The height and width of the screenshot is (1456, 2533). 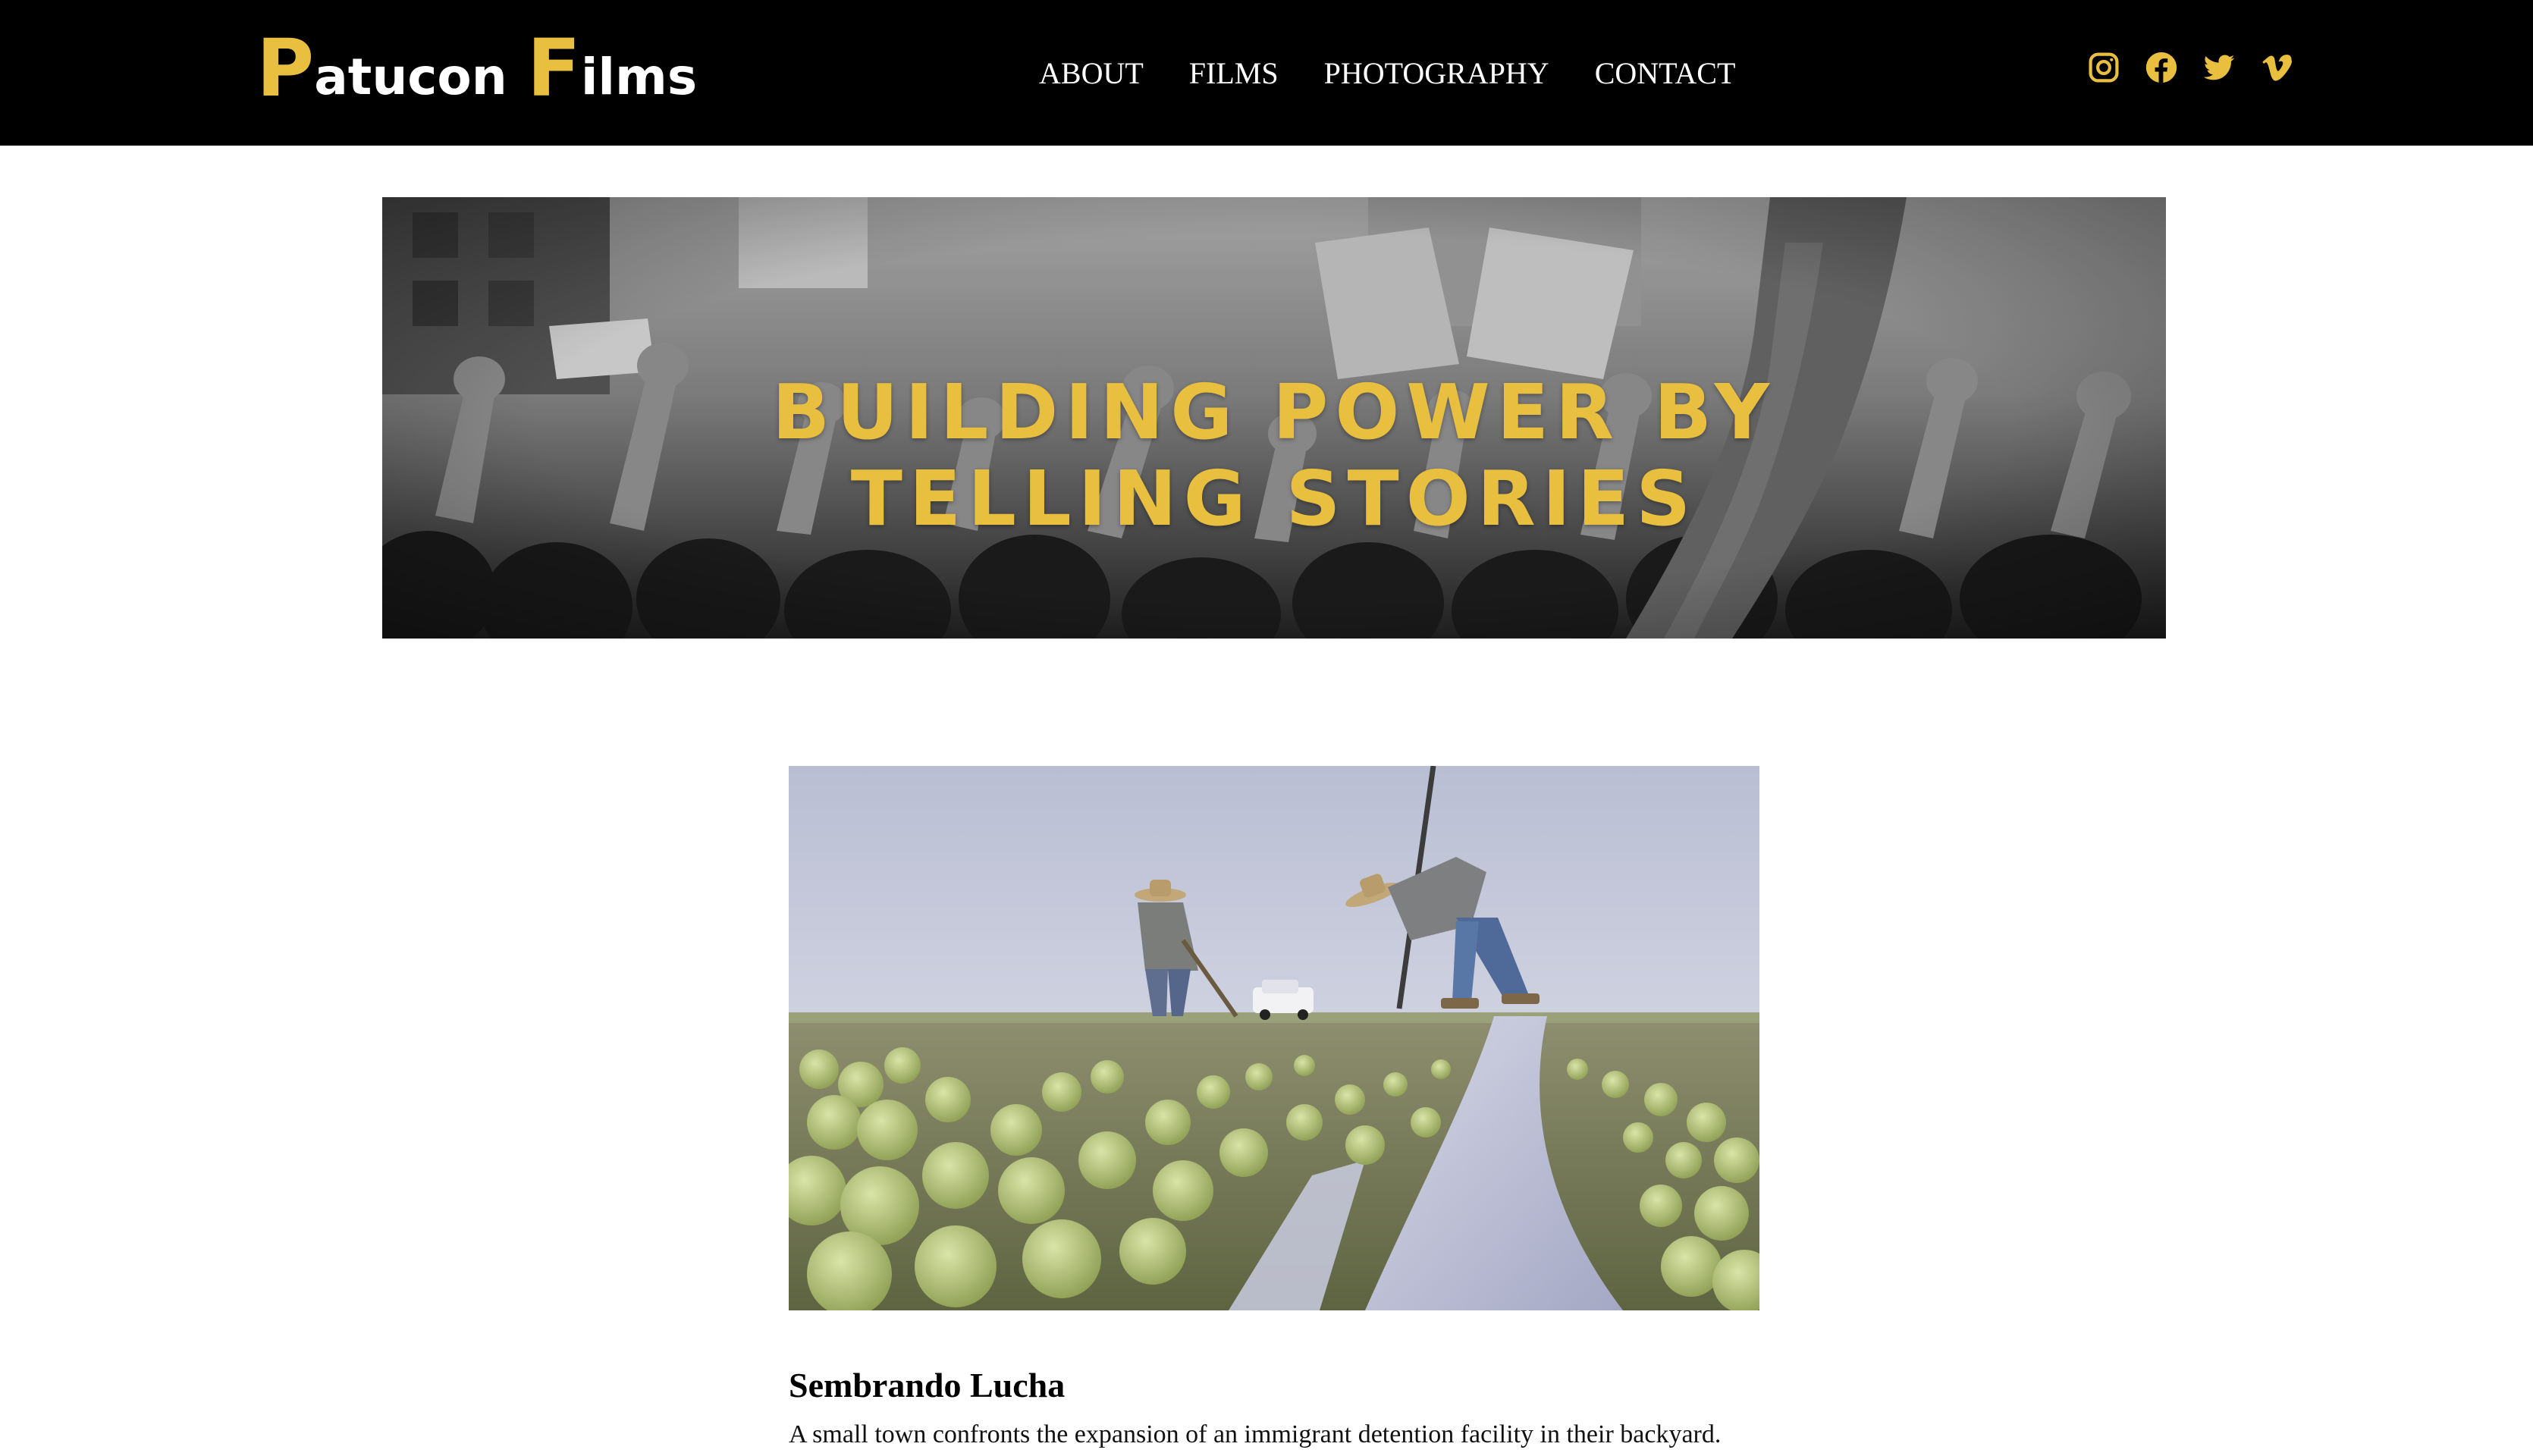 I want to click on logo-letter-p: P, so click(x=285, y=68).